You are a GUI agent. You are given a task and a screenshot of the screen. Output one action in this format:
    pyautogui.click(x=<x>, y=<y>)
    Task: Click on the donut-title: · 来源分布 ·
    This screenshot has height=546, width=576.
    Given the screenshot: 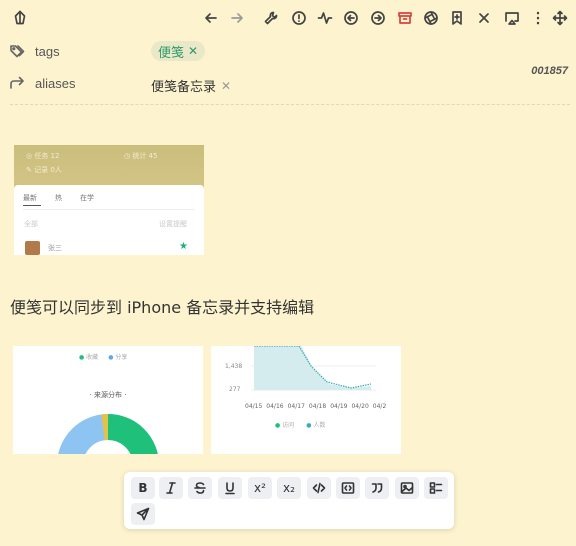 What is the action you would take?
    pyautogui.click(x=108, y=395)
    